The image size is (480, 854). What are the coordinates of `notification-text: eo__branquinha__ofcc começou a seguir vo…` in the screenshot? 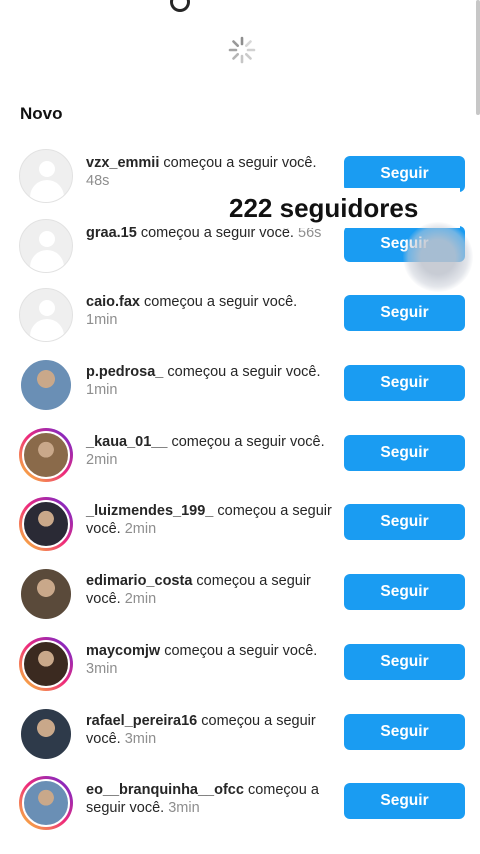 It's located at (209, 799).